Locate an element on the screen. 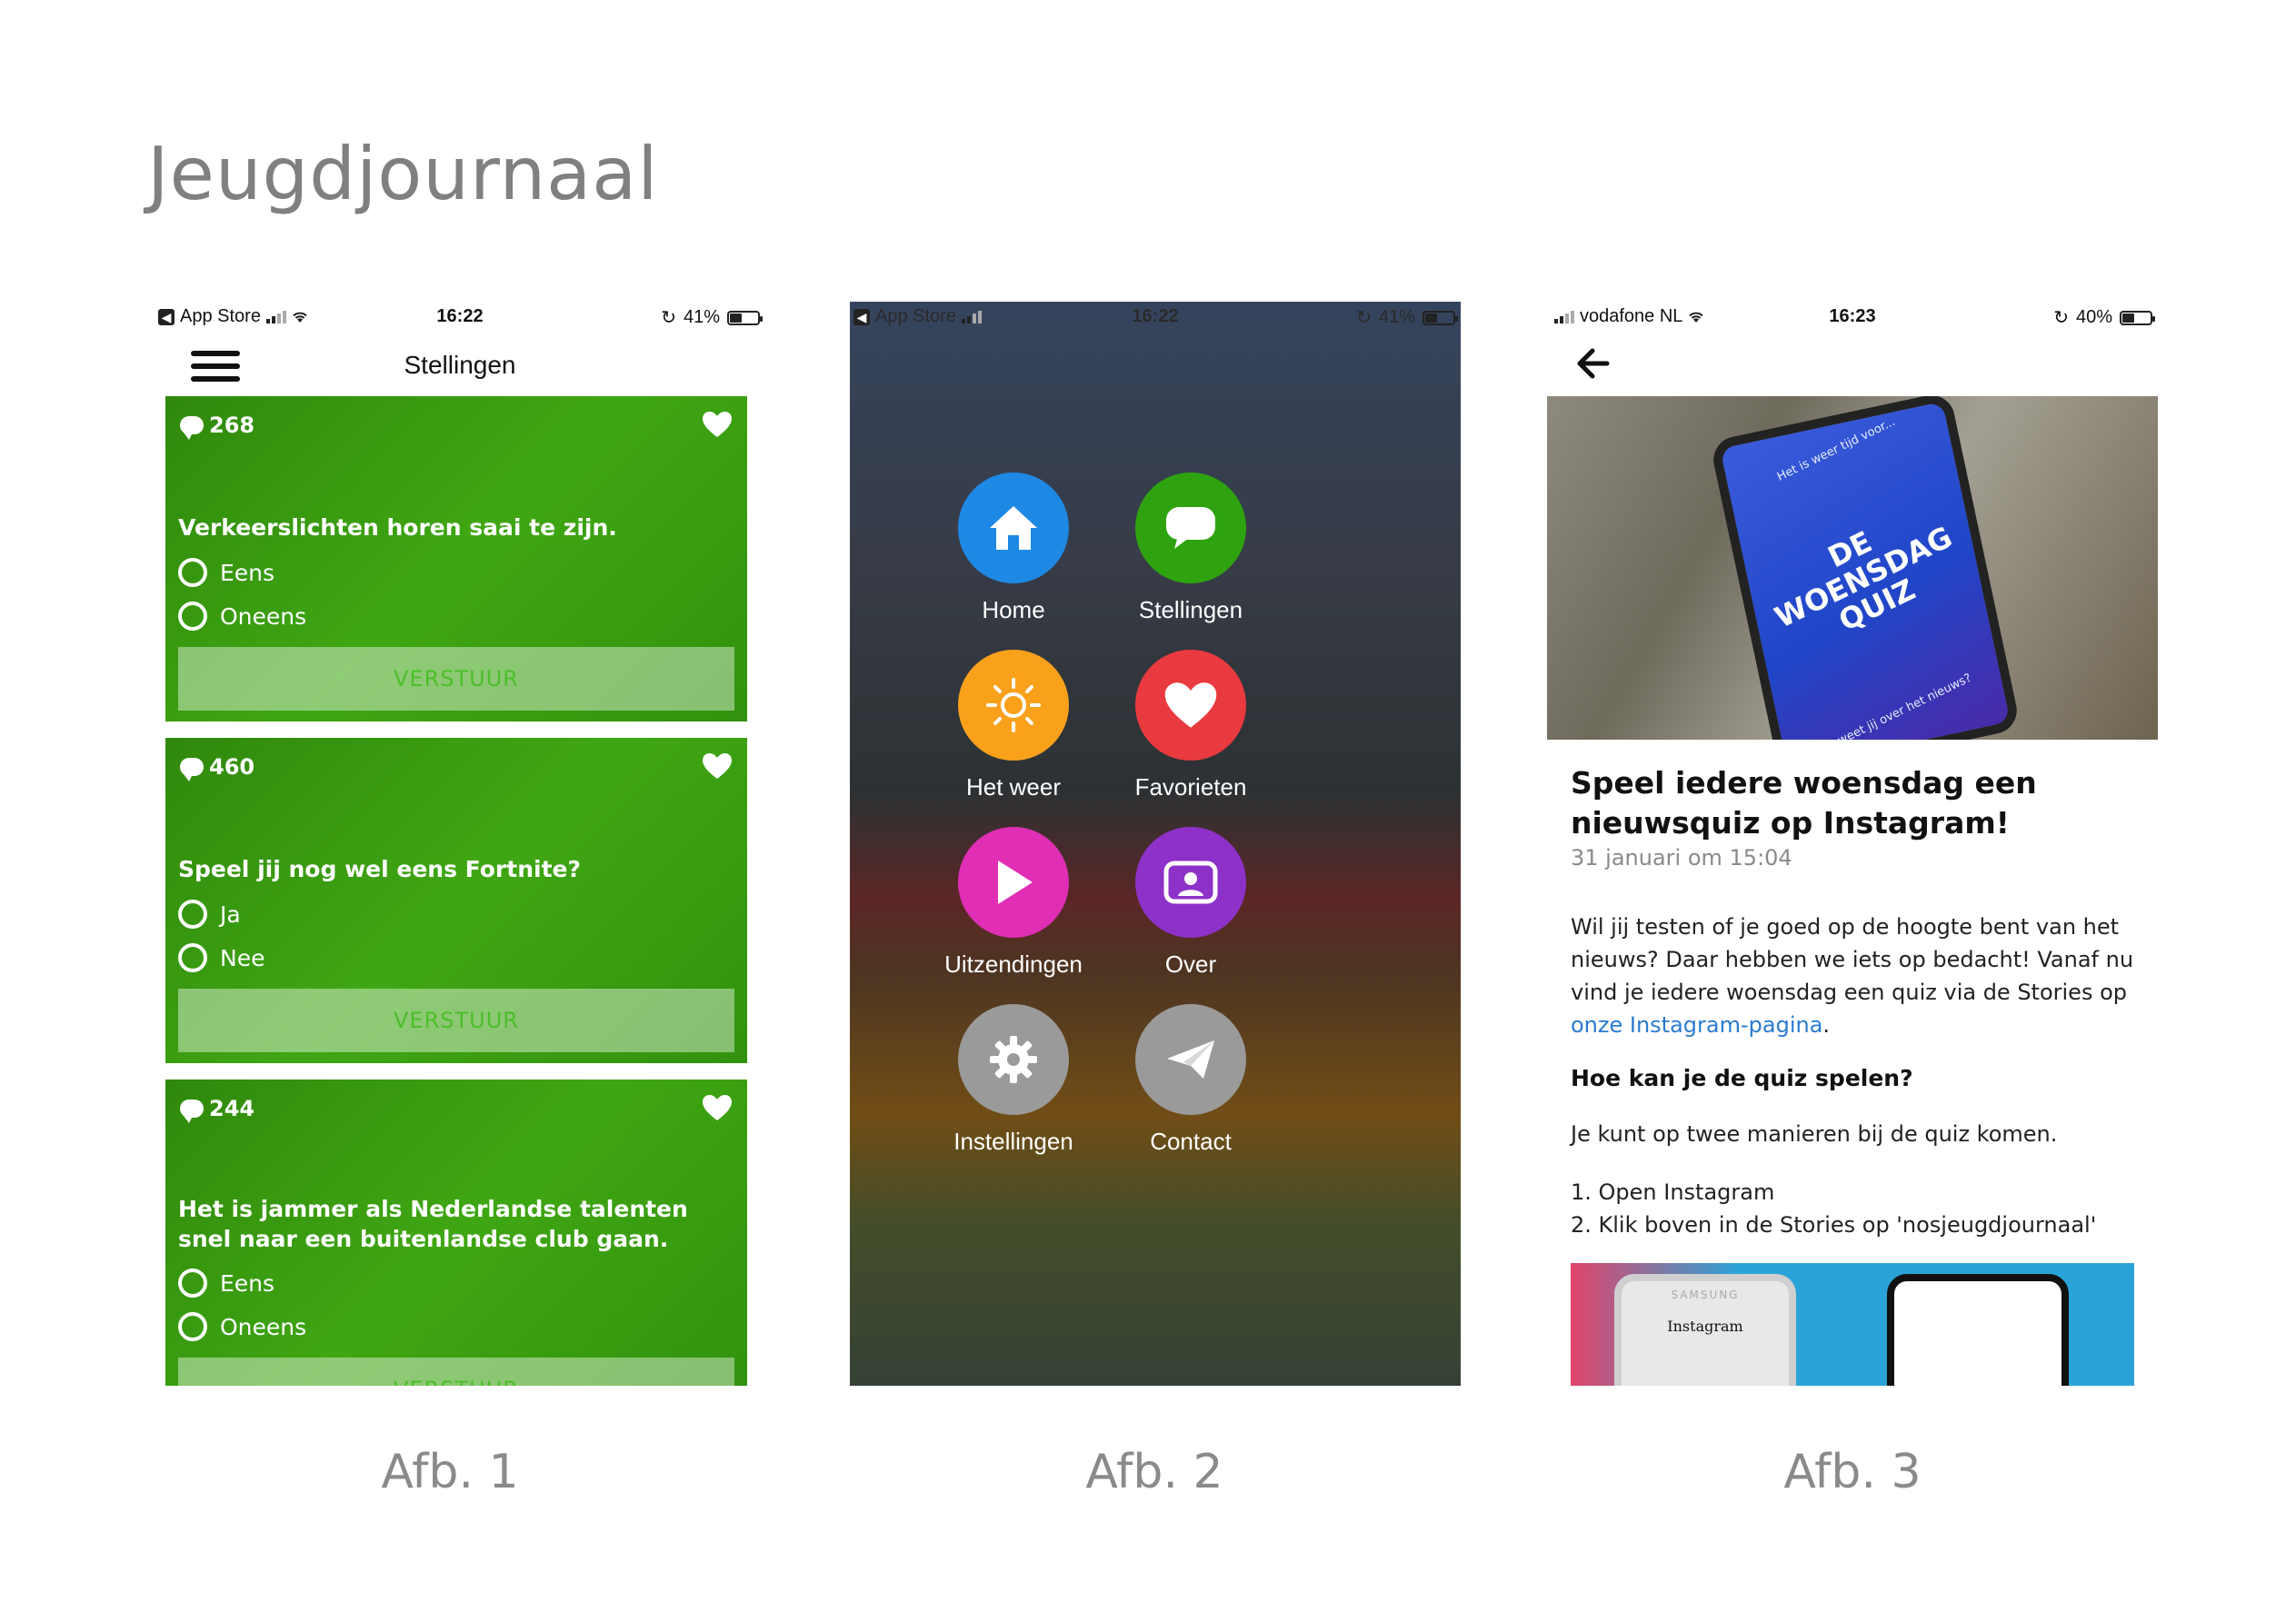  paper-plane-icon is located at coordinates (1190, 1059).